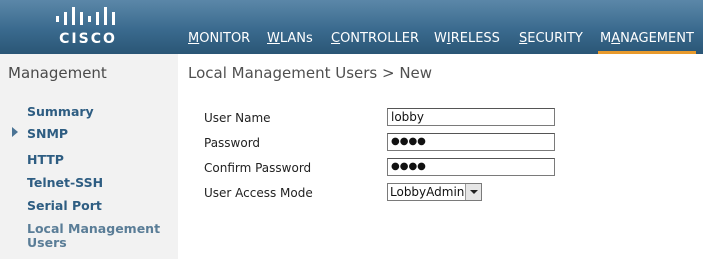  Describe the element at coordinates (258, 168) in the screenshot. I see `confirm-password-label: Confirm Password` at that location.